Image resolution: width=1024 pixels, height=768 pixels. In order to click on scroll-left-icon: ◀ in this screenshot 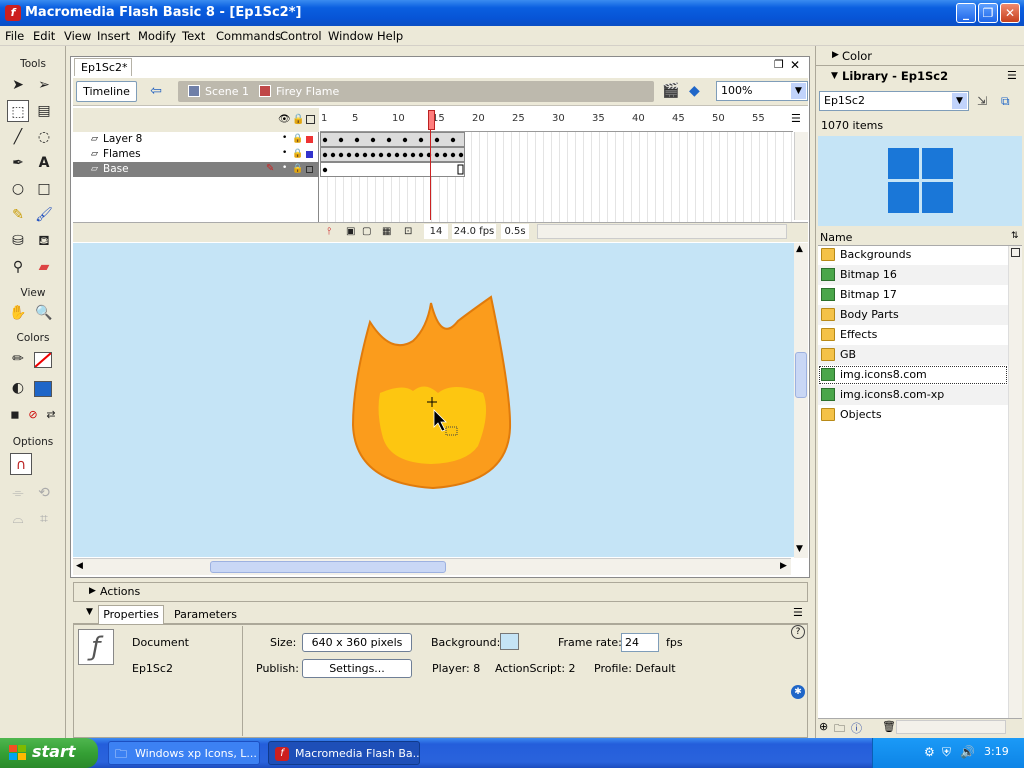, I will do `click(79, 566)`.